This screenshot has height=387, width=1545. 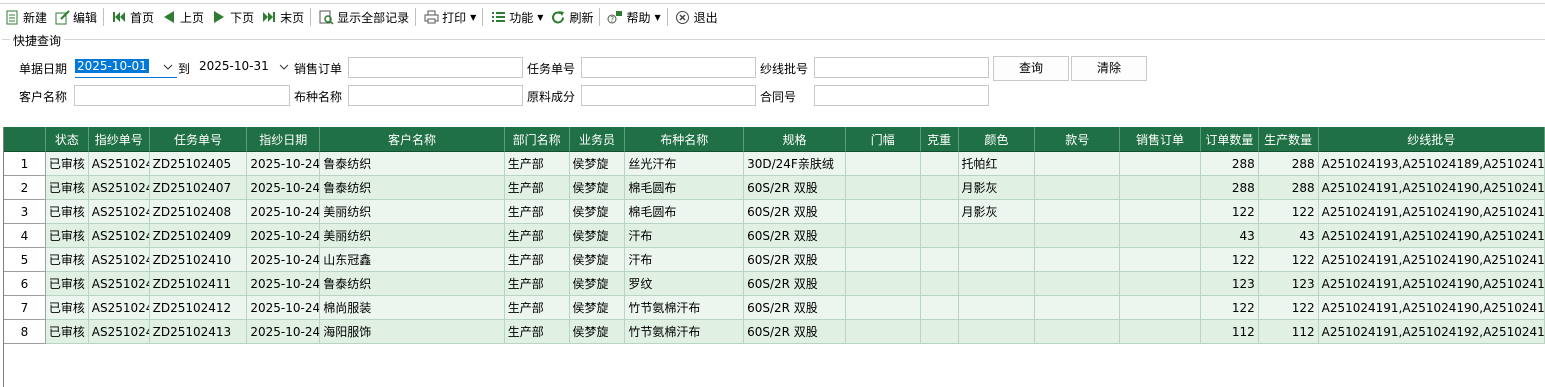 What do you see at coordinates (1078, 139) in the screenshot?
I see `column-header-style: 款号` at bounding box center [1078, 139].